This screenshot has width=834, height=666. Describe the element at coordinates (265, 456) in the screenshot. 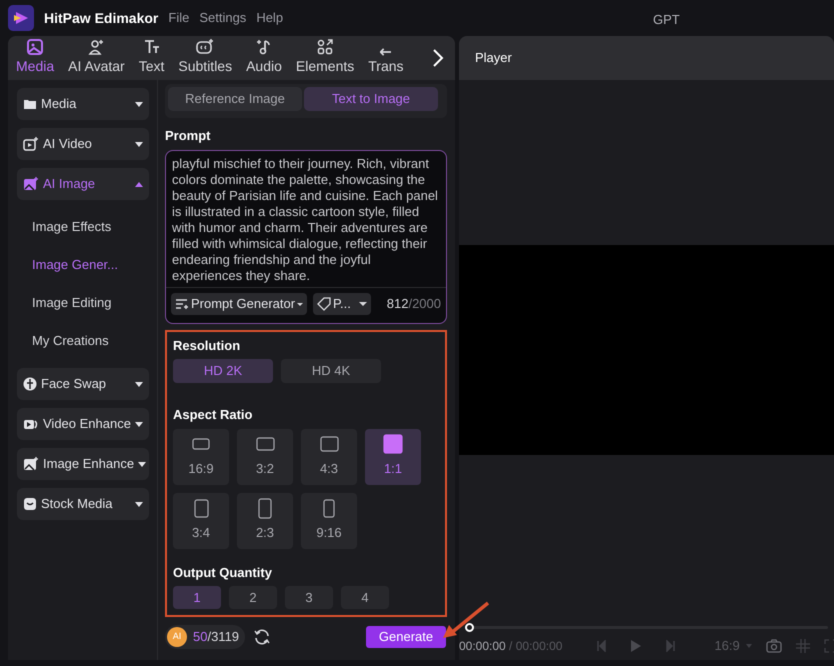

I see `aspect-option: 3:2` at that location.